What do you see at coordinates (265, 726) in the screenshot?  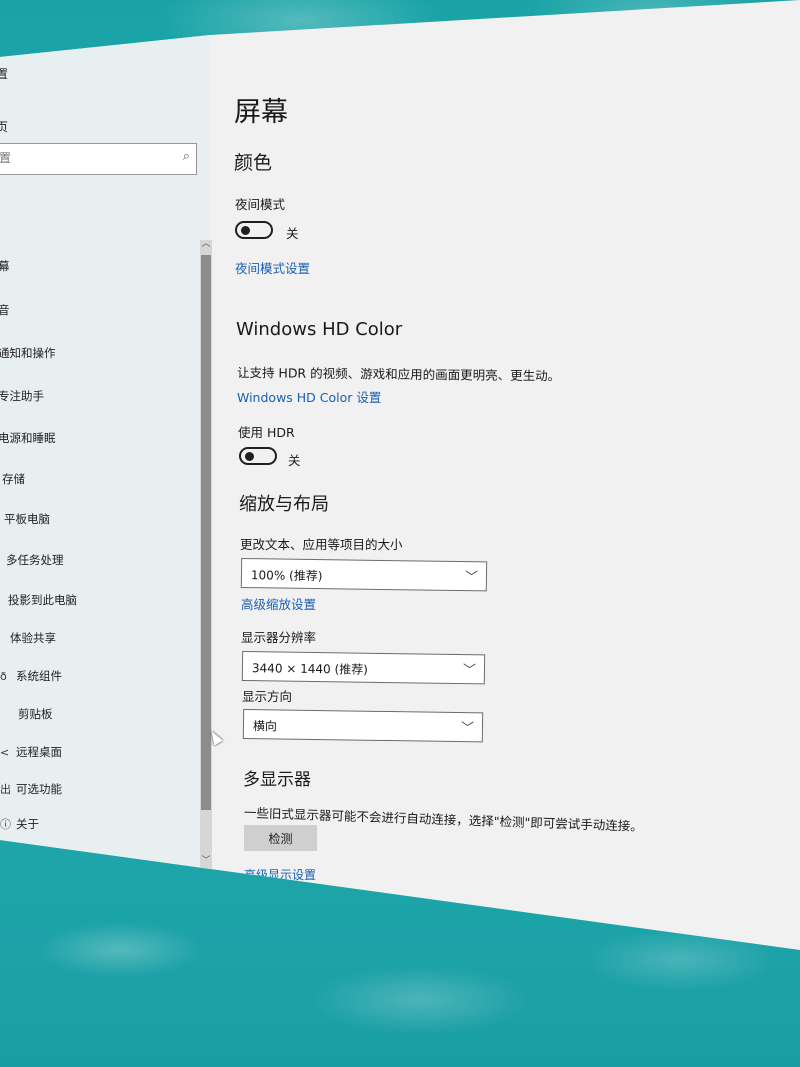 I see `orientation-value: 横向` at bounding box center [265, 726].